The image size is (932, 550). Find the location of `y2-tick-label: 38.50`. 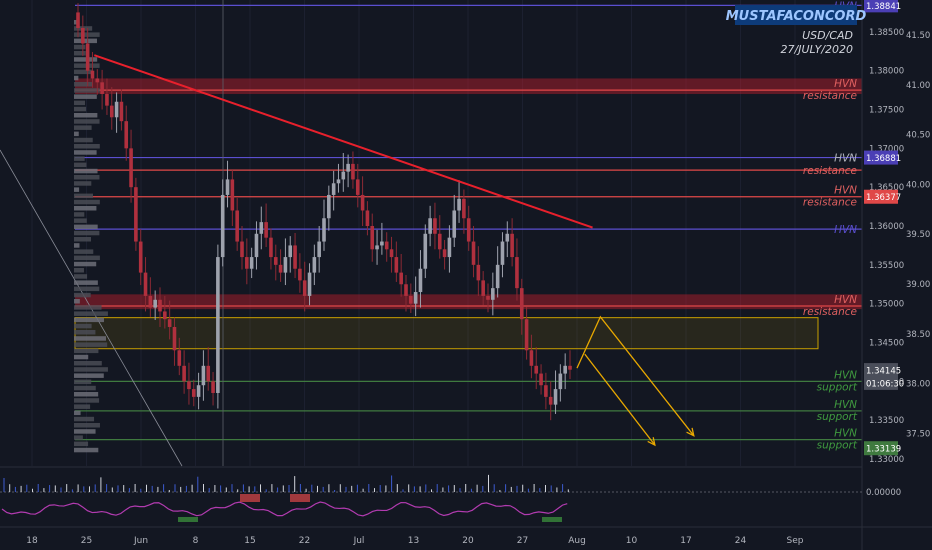

y2-tick-label: 38.50 is located at coordinates (918, 335).